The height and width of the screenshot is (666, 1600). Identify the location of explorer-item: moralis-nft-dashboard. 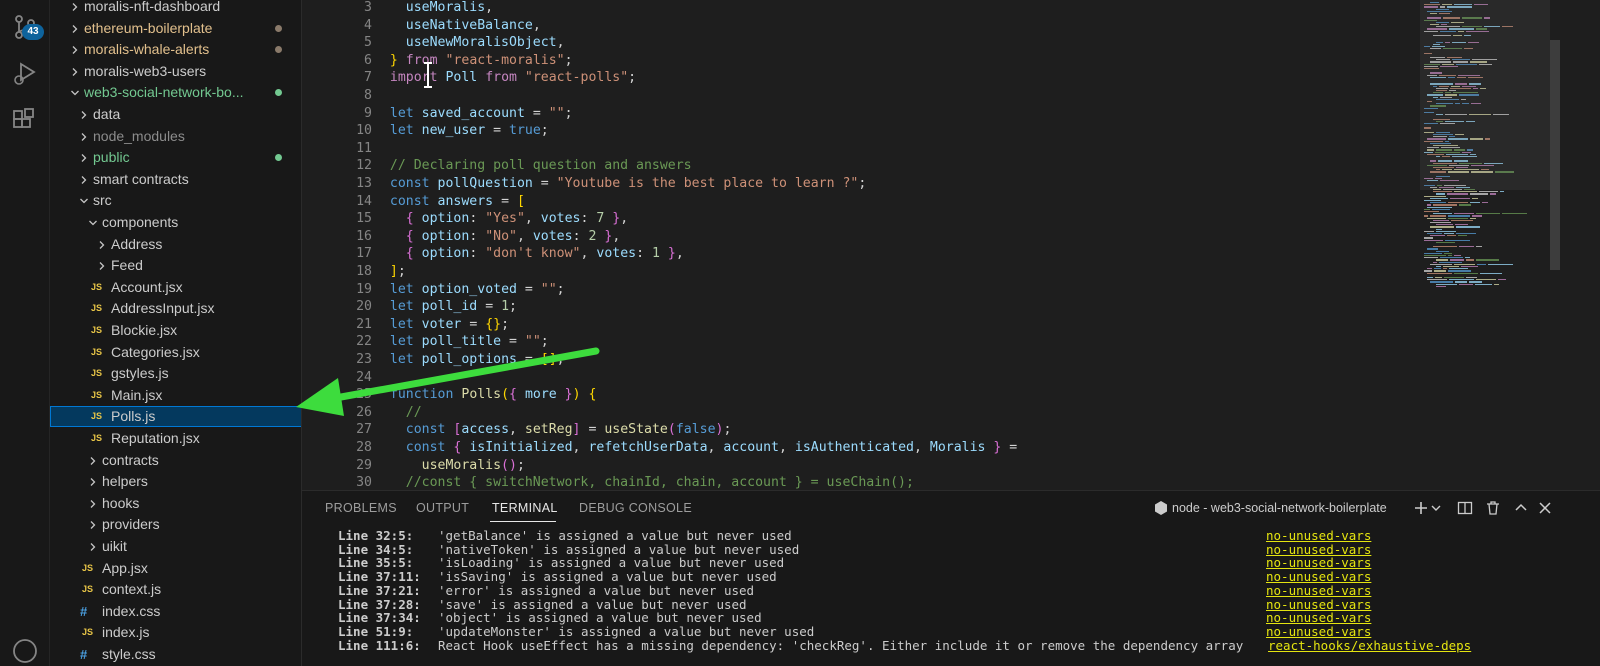
(175, 8).